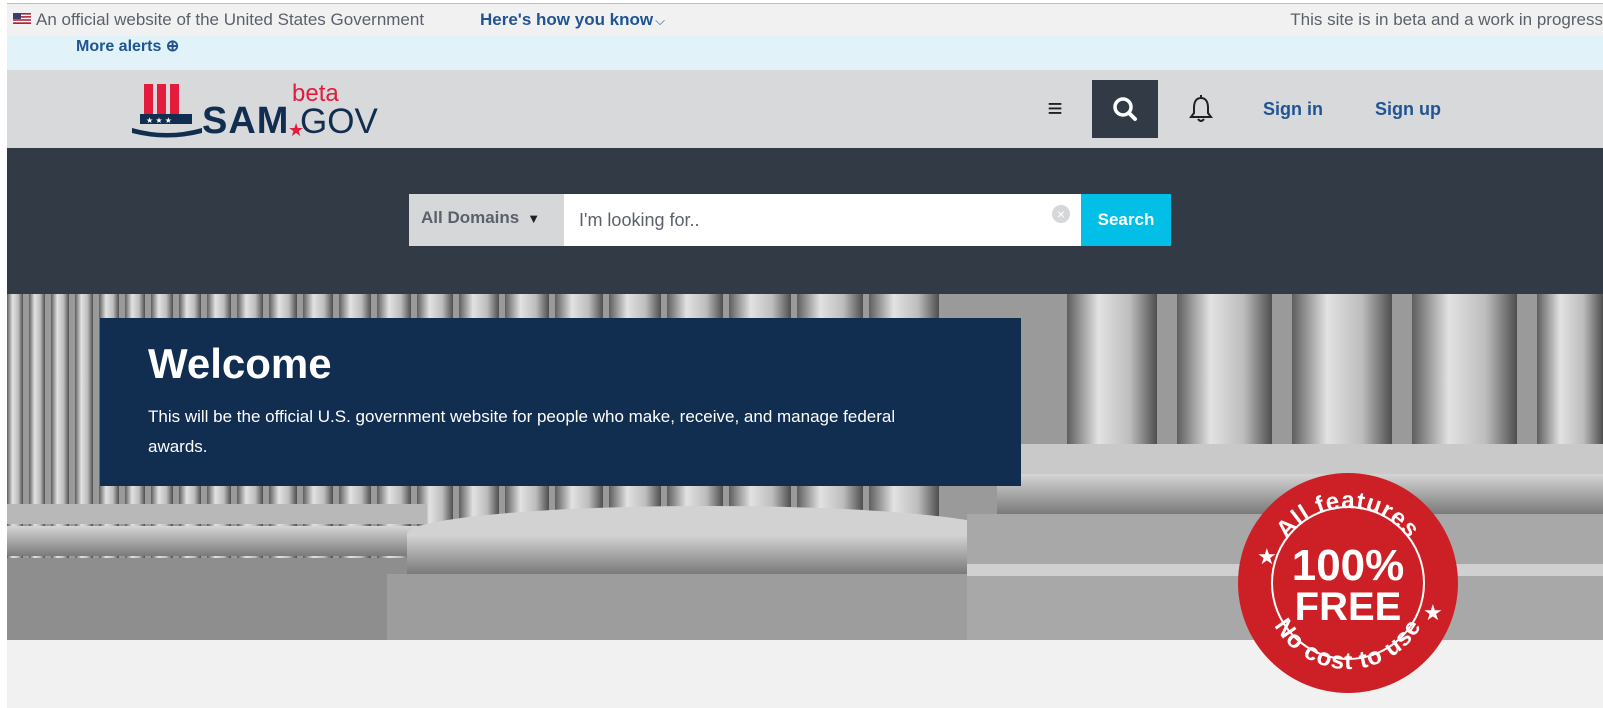 The width and height of the screenshot is (1603, 708). I want to click on header-search-button, so click(1125, 109).